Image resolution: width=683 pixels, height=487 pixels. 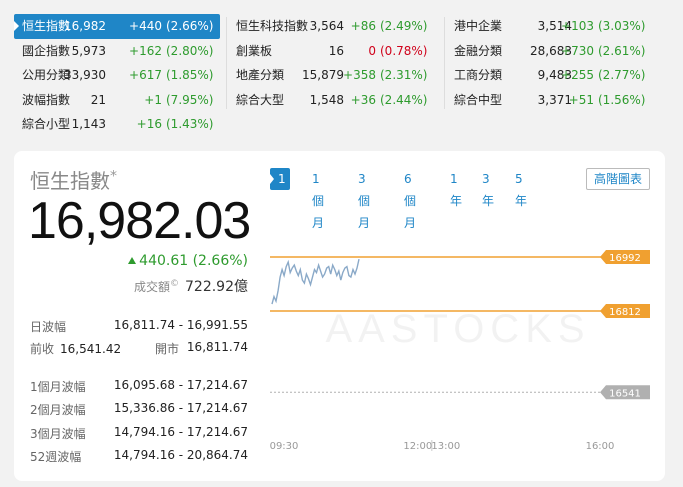 I want to click on ticker-value: 3,564, so click(x=326, y=26).